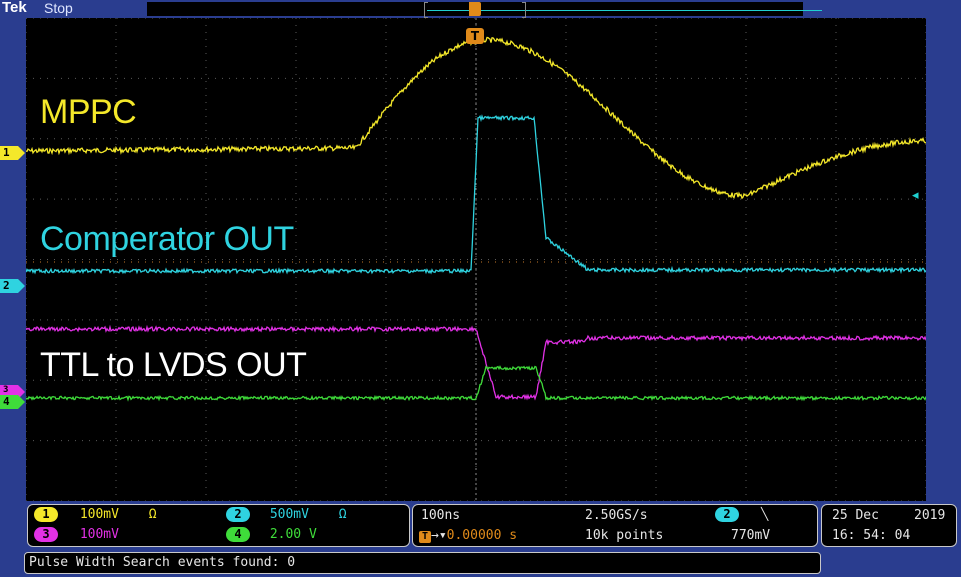 The image size is (961, 577). I want to click on ch2-ground-marker: 2, so click(12, 286).